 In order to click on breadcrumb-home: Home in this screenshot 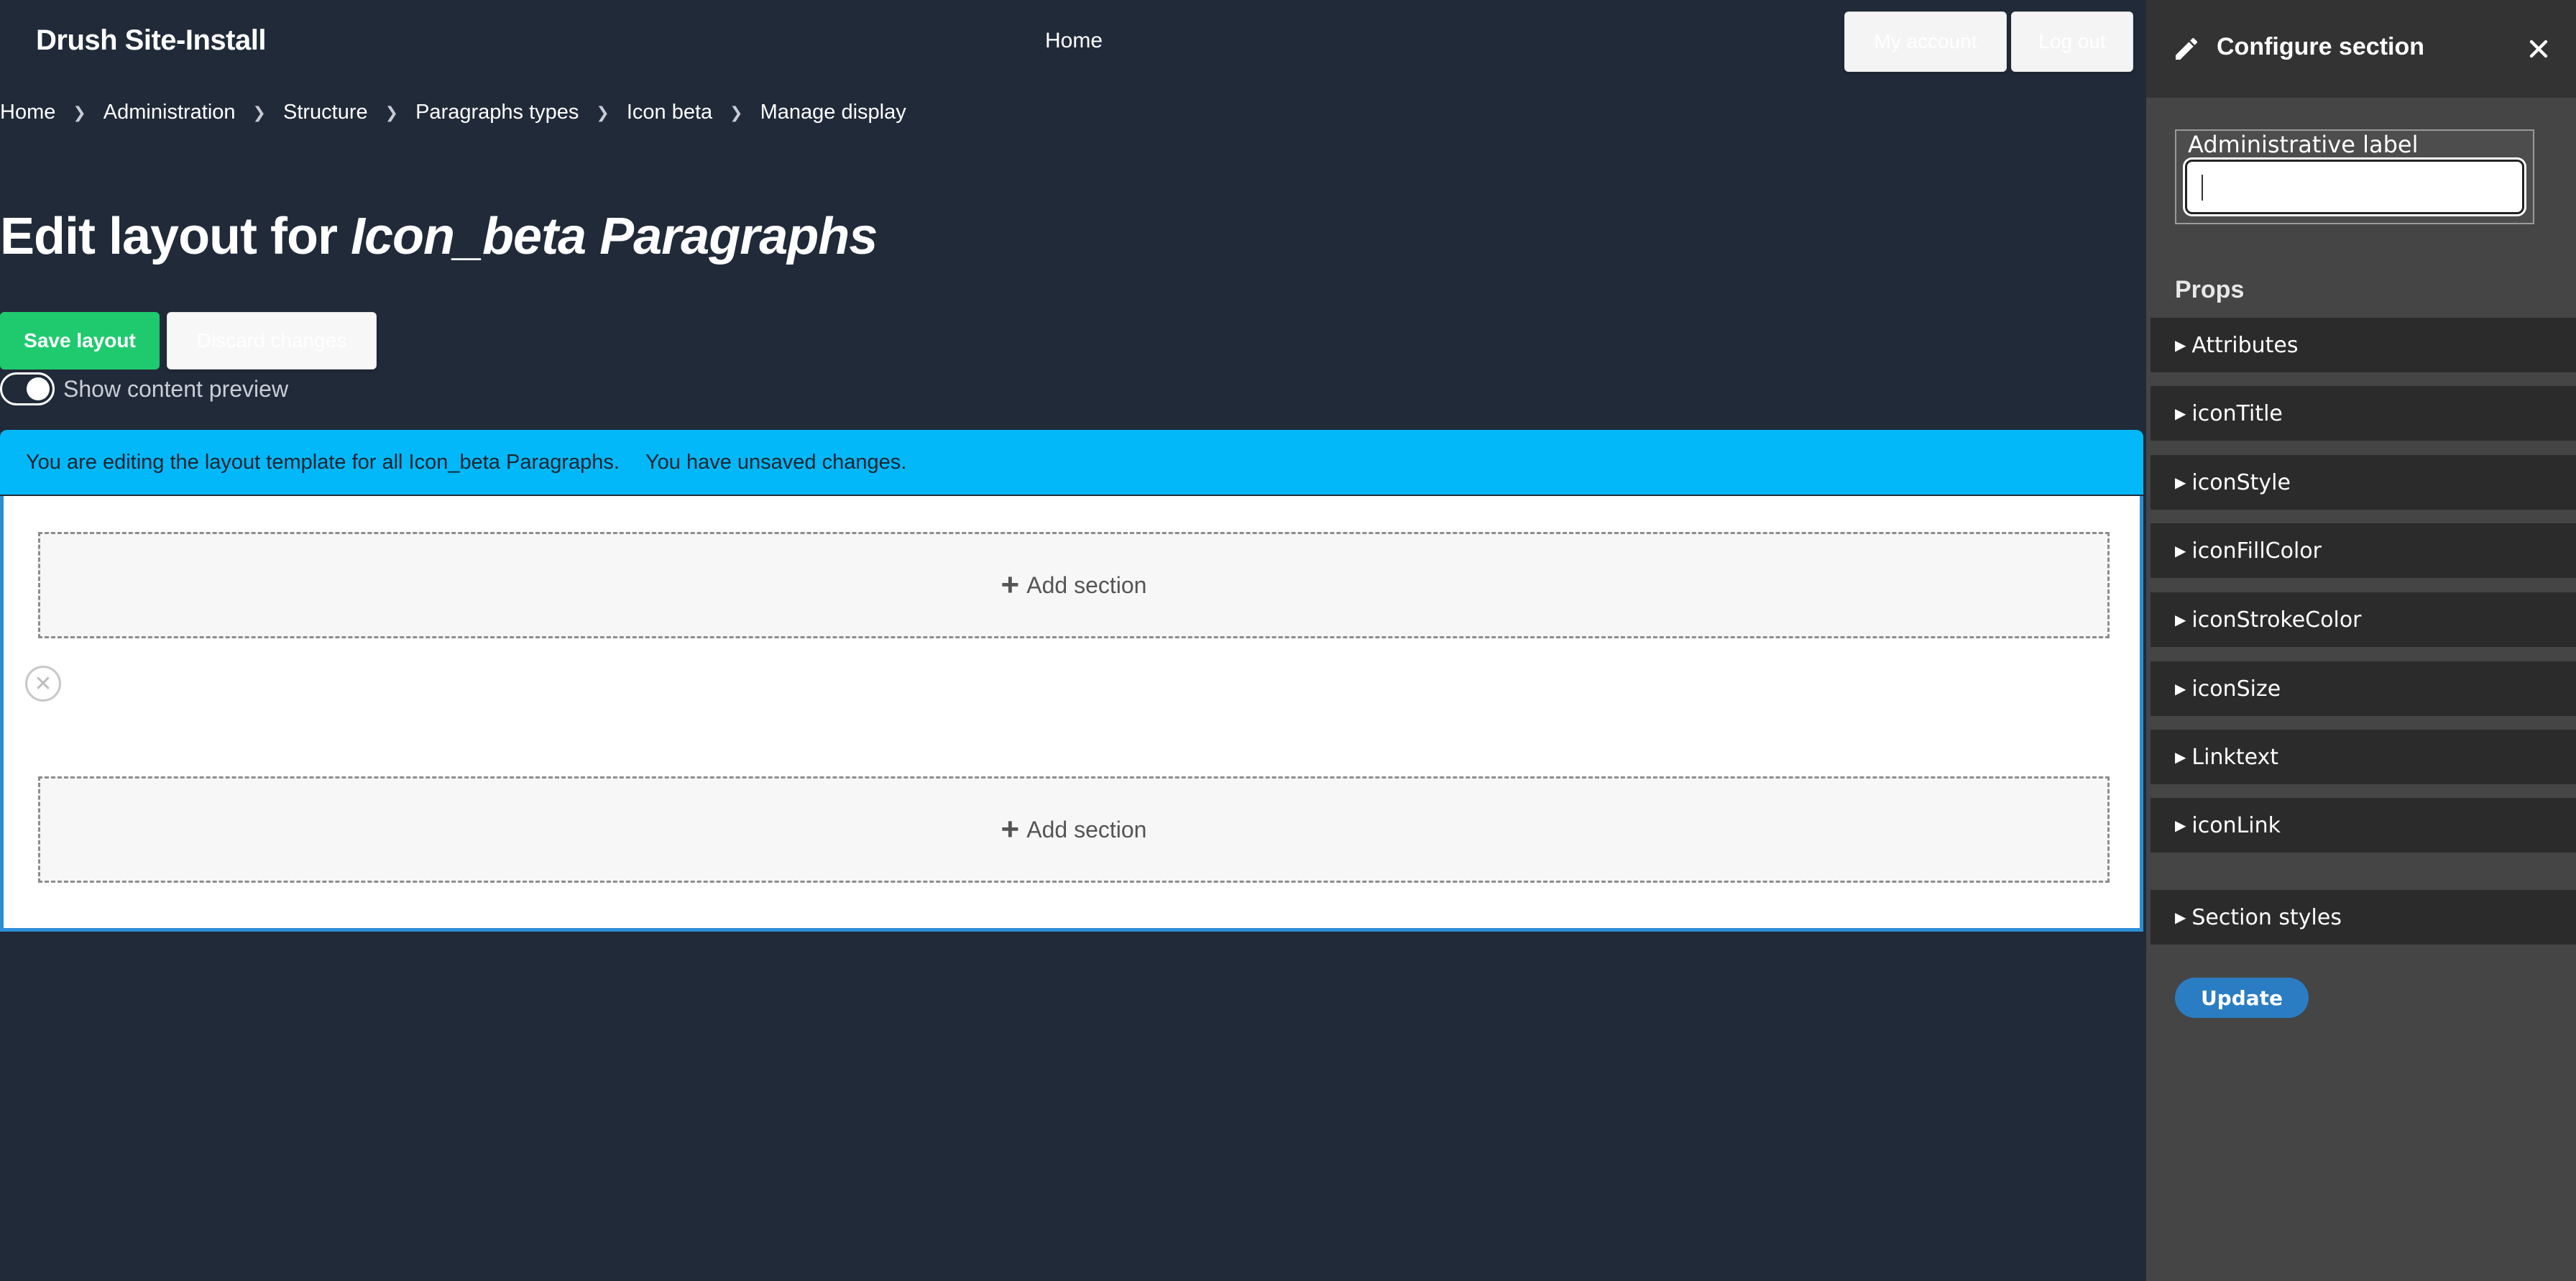, I will do `click(27, 112)`.